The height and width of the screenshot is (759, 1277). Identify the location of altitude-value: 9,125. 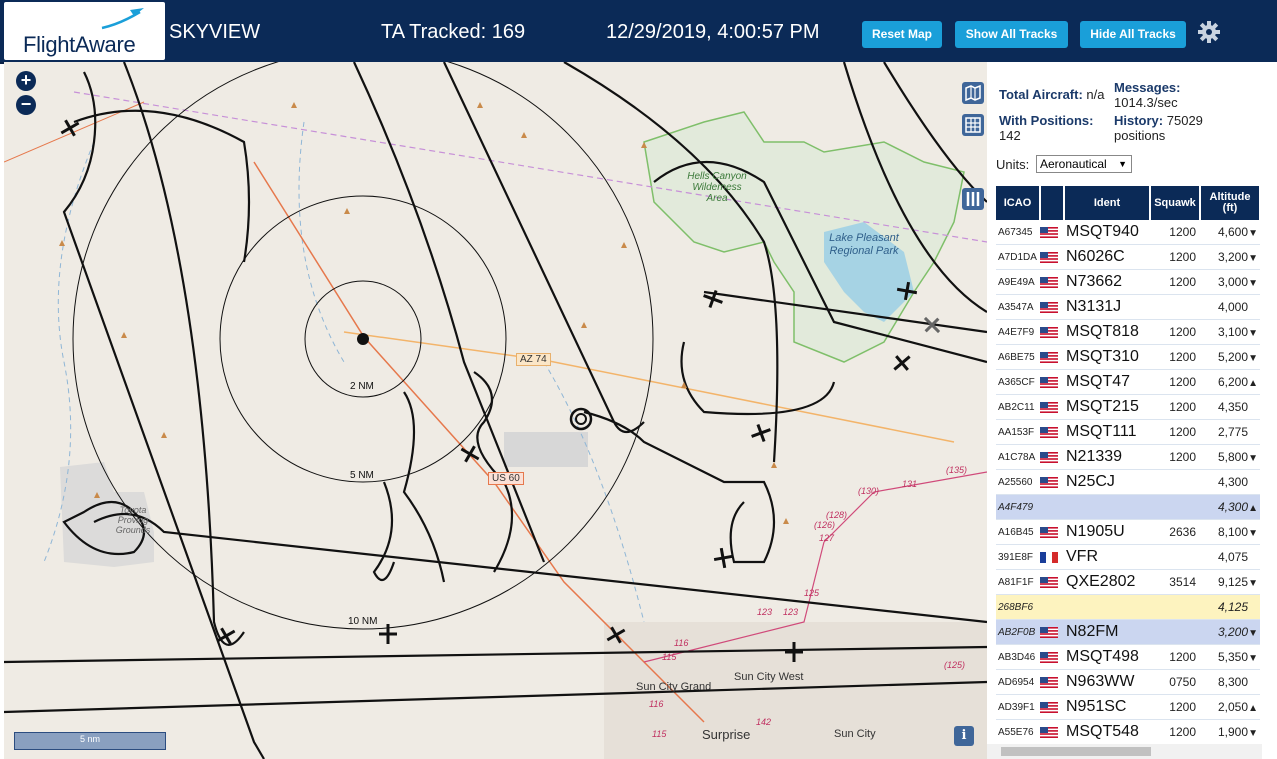
(1232, 582).